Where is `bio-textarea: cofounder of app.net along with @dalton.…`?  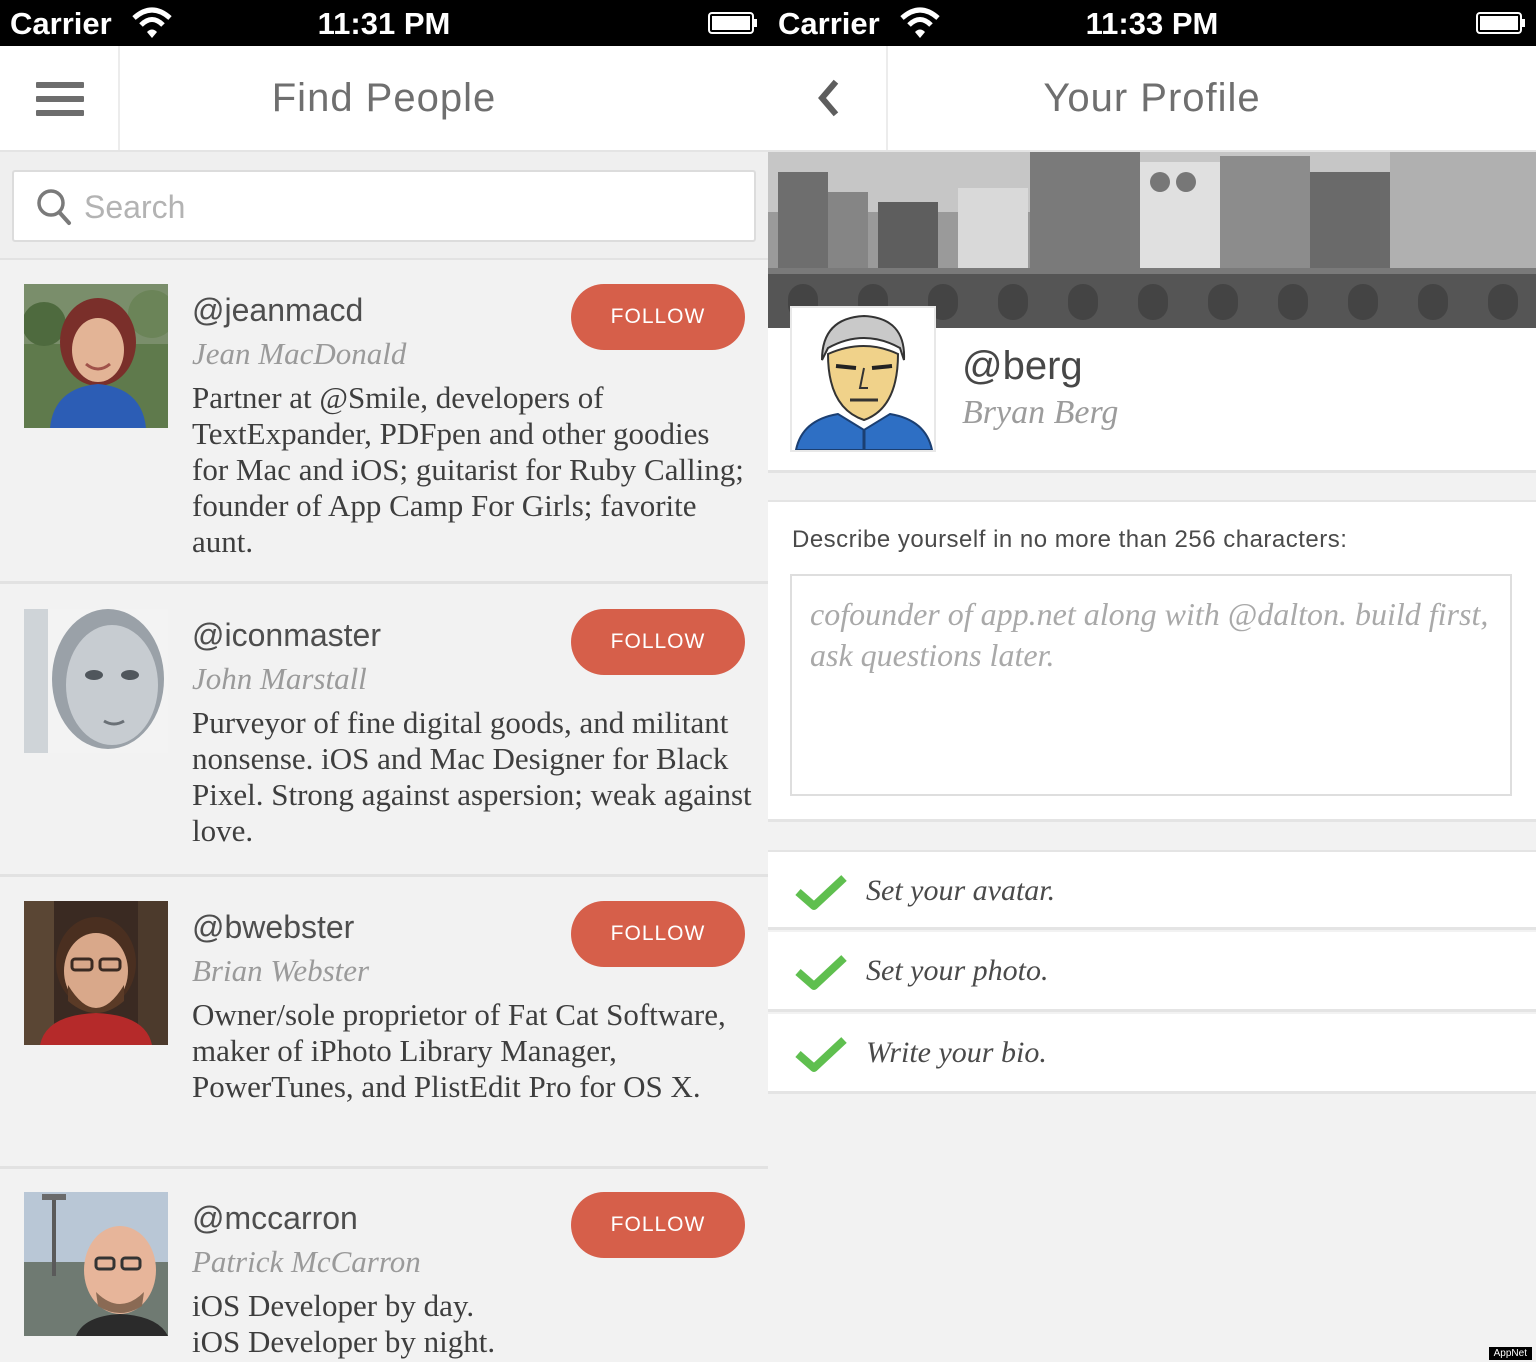 bio-textarea: cofounder of app.net along with @dalton.… is located at coordinates (1151, 685).